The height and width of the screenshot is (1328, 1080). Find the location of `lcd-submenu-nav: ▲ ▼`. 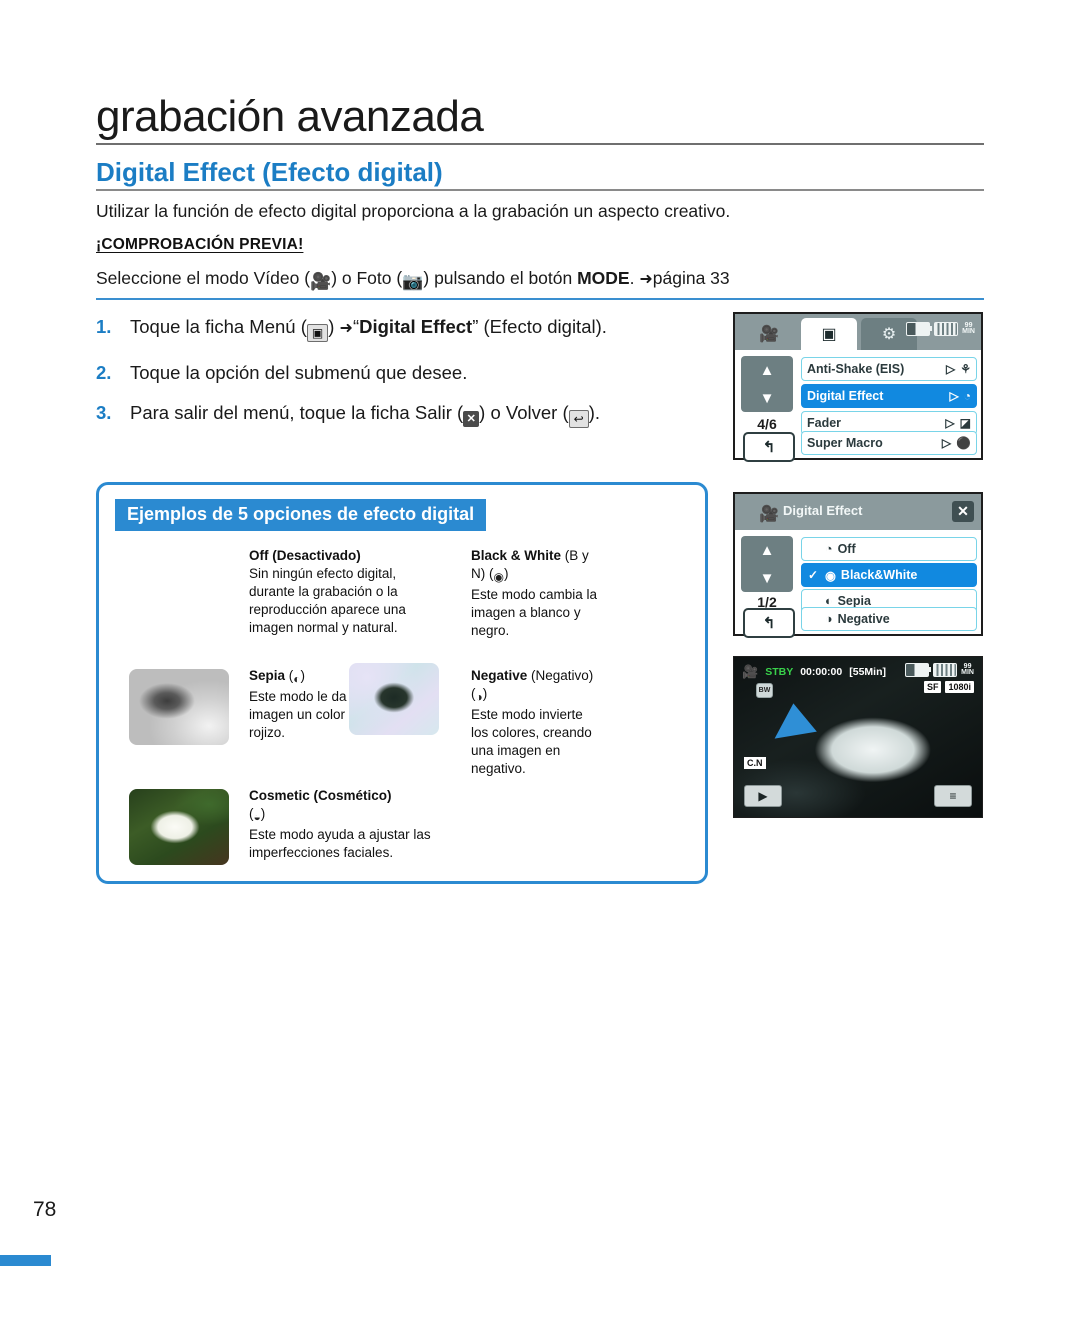

lcd-submenu-nav: ▲ ▼ is located at coordinates (767, 564).